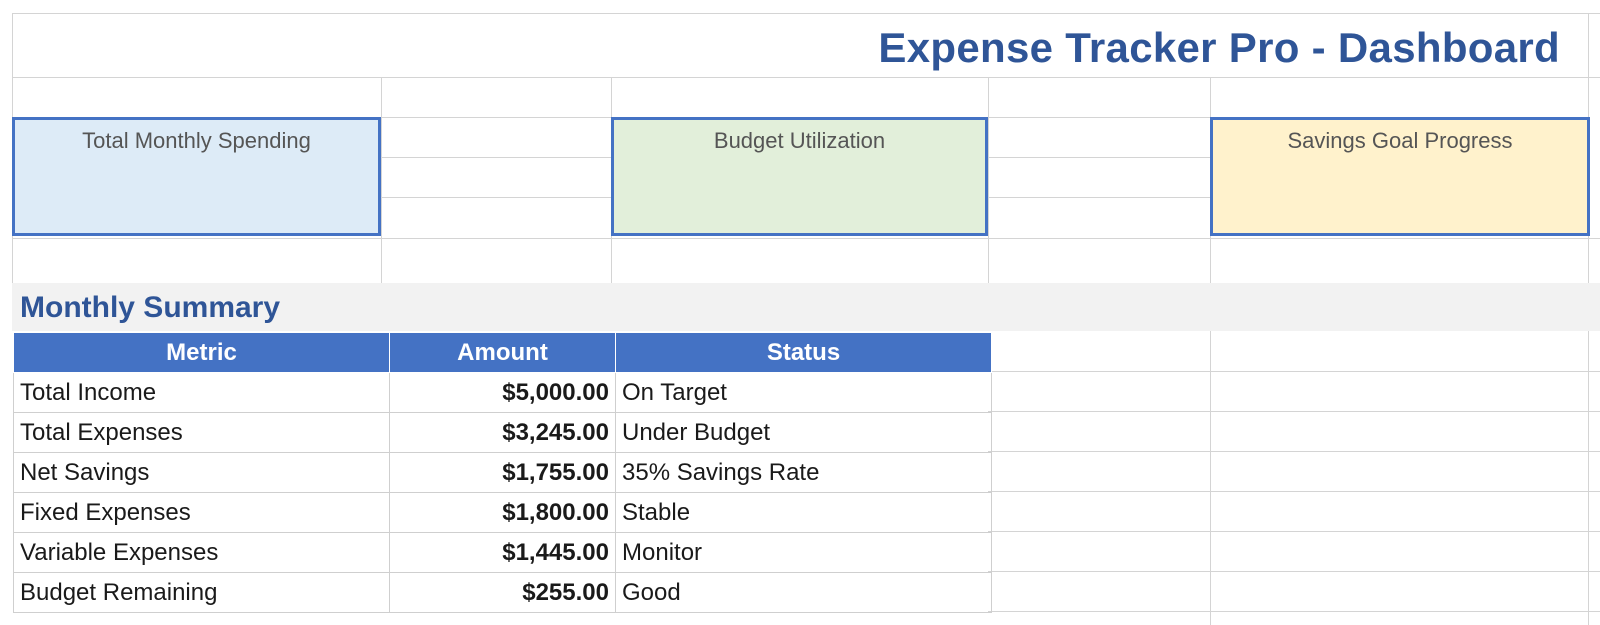  What do you see at coordinates (803, 392) in the screenshot?
I see `status-cell: On Target` at bounding box center [803, 392].